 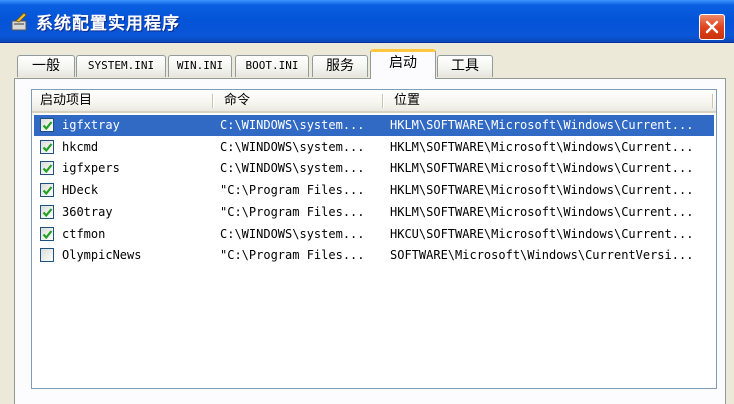 What do you see at coordinates (91, 125) in the screenshot?
I see `cell-startup-item: igfxtray` at bounding box center [91, 125].